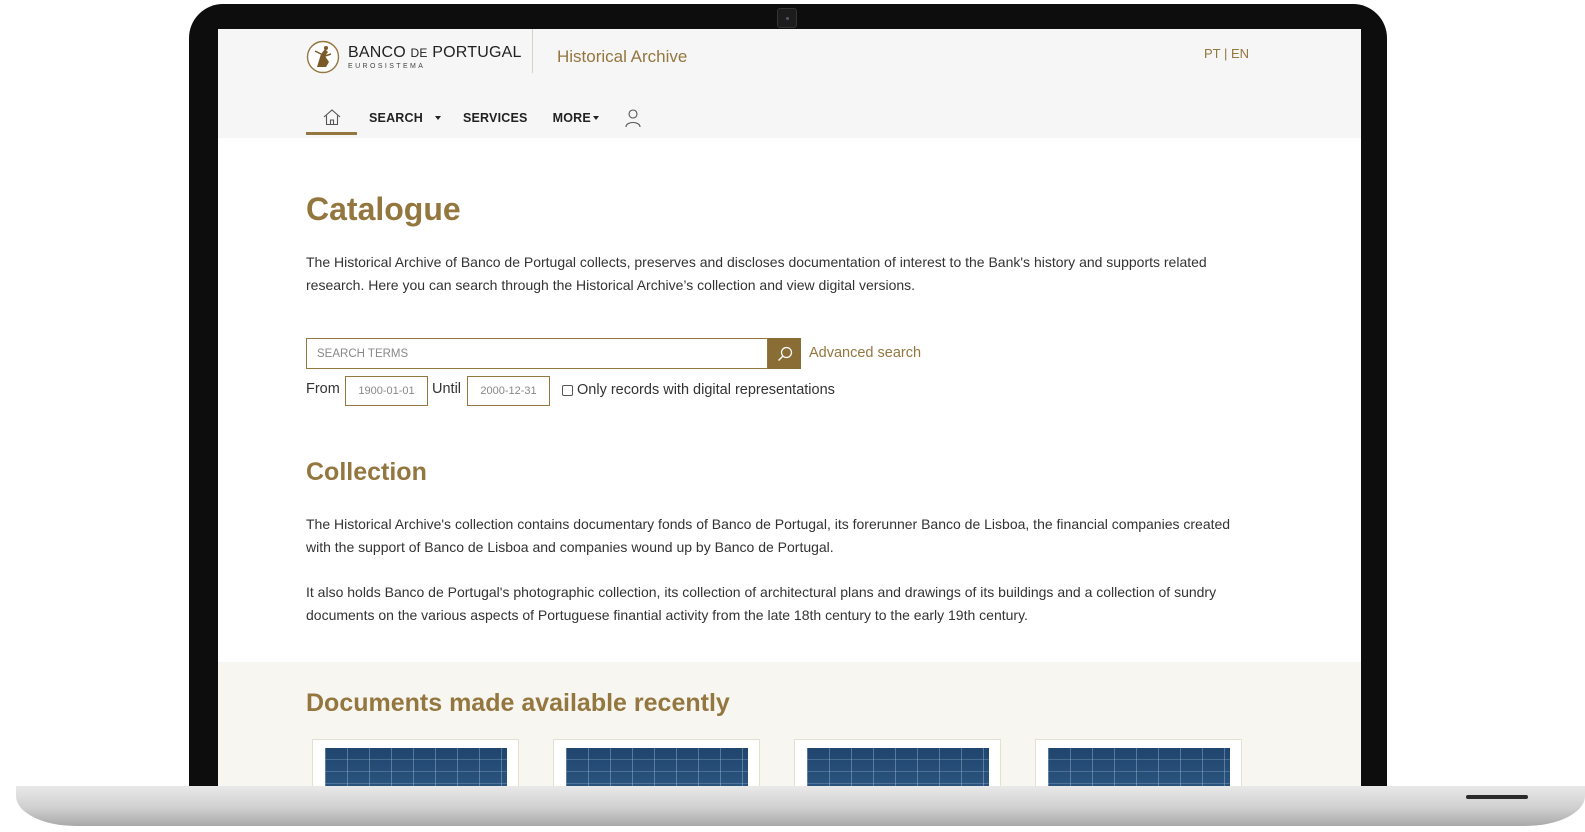 This screenshot has height=832, width=1585. Describe the element at coordinates (532, 51) in the screenshot. I see `header-divider` at that location.